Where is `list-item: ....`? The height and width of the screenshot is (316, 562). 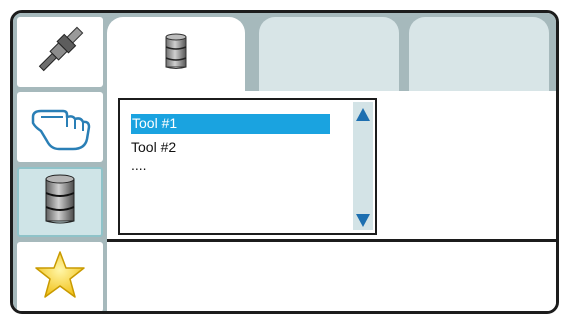 list-item: .... is located at coordinates (139, 166).